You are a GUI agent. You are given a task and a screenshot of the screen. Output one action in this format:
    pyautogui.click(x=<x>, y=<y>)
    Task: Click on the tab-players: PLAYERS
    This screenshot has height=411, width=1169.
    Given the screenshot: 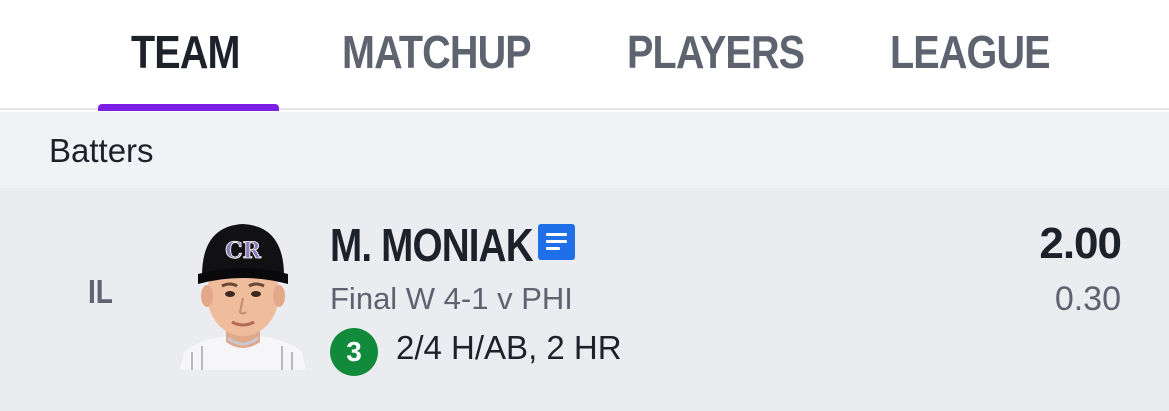 What is the action you would take?
    pyautogui.click(x=716, y=52)
    